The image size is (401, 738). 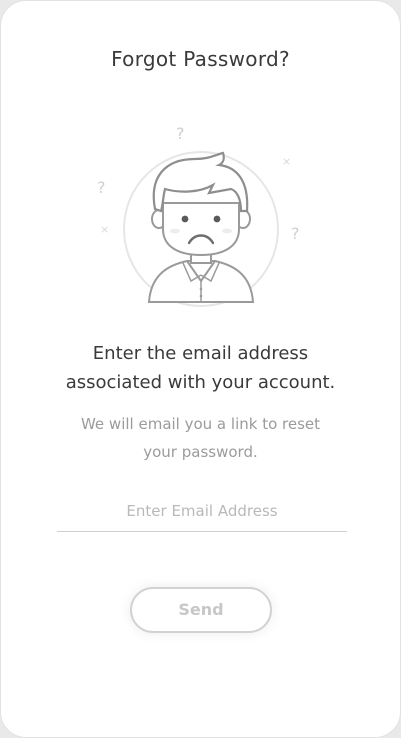 What do you see at coordinates (200, 353) in the screenshot?
I see `headline-line-1: Enter the email address` at bounding box center [200, 353].